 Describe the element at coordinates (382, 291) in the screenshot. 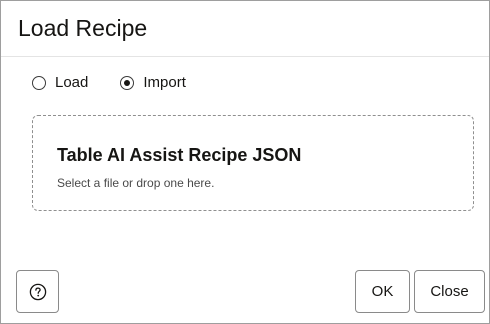

I see `ok-button: OK` at that location.